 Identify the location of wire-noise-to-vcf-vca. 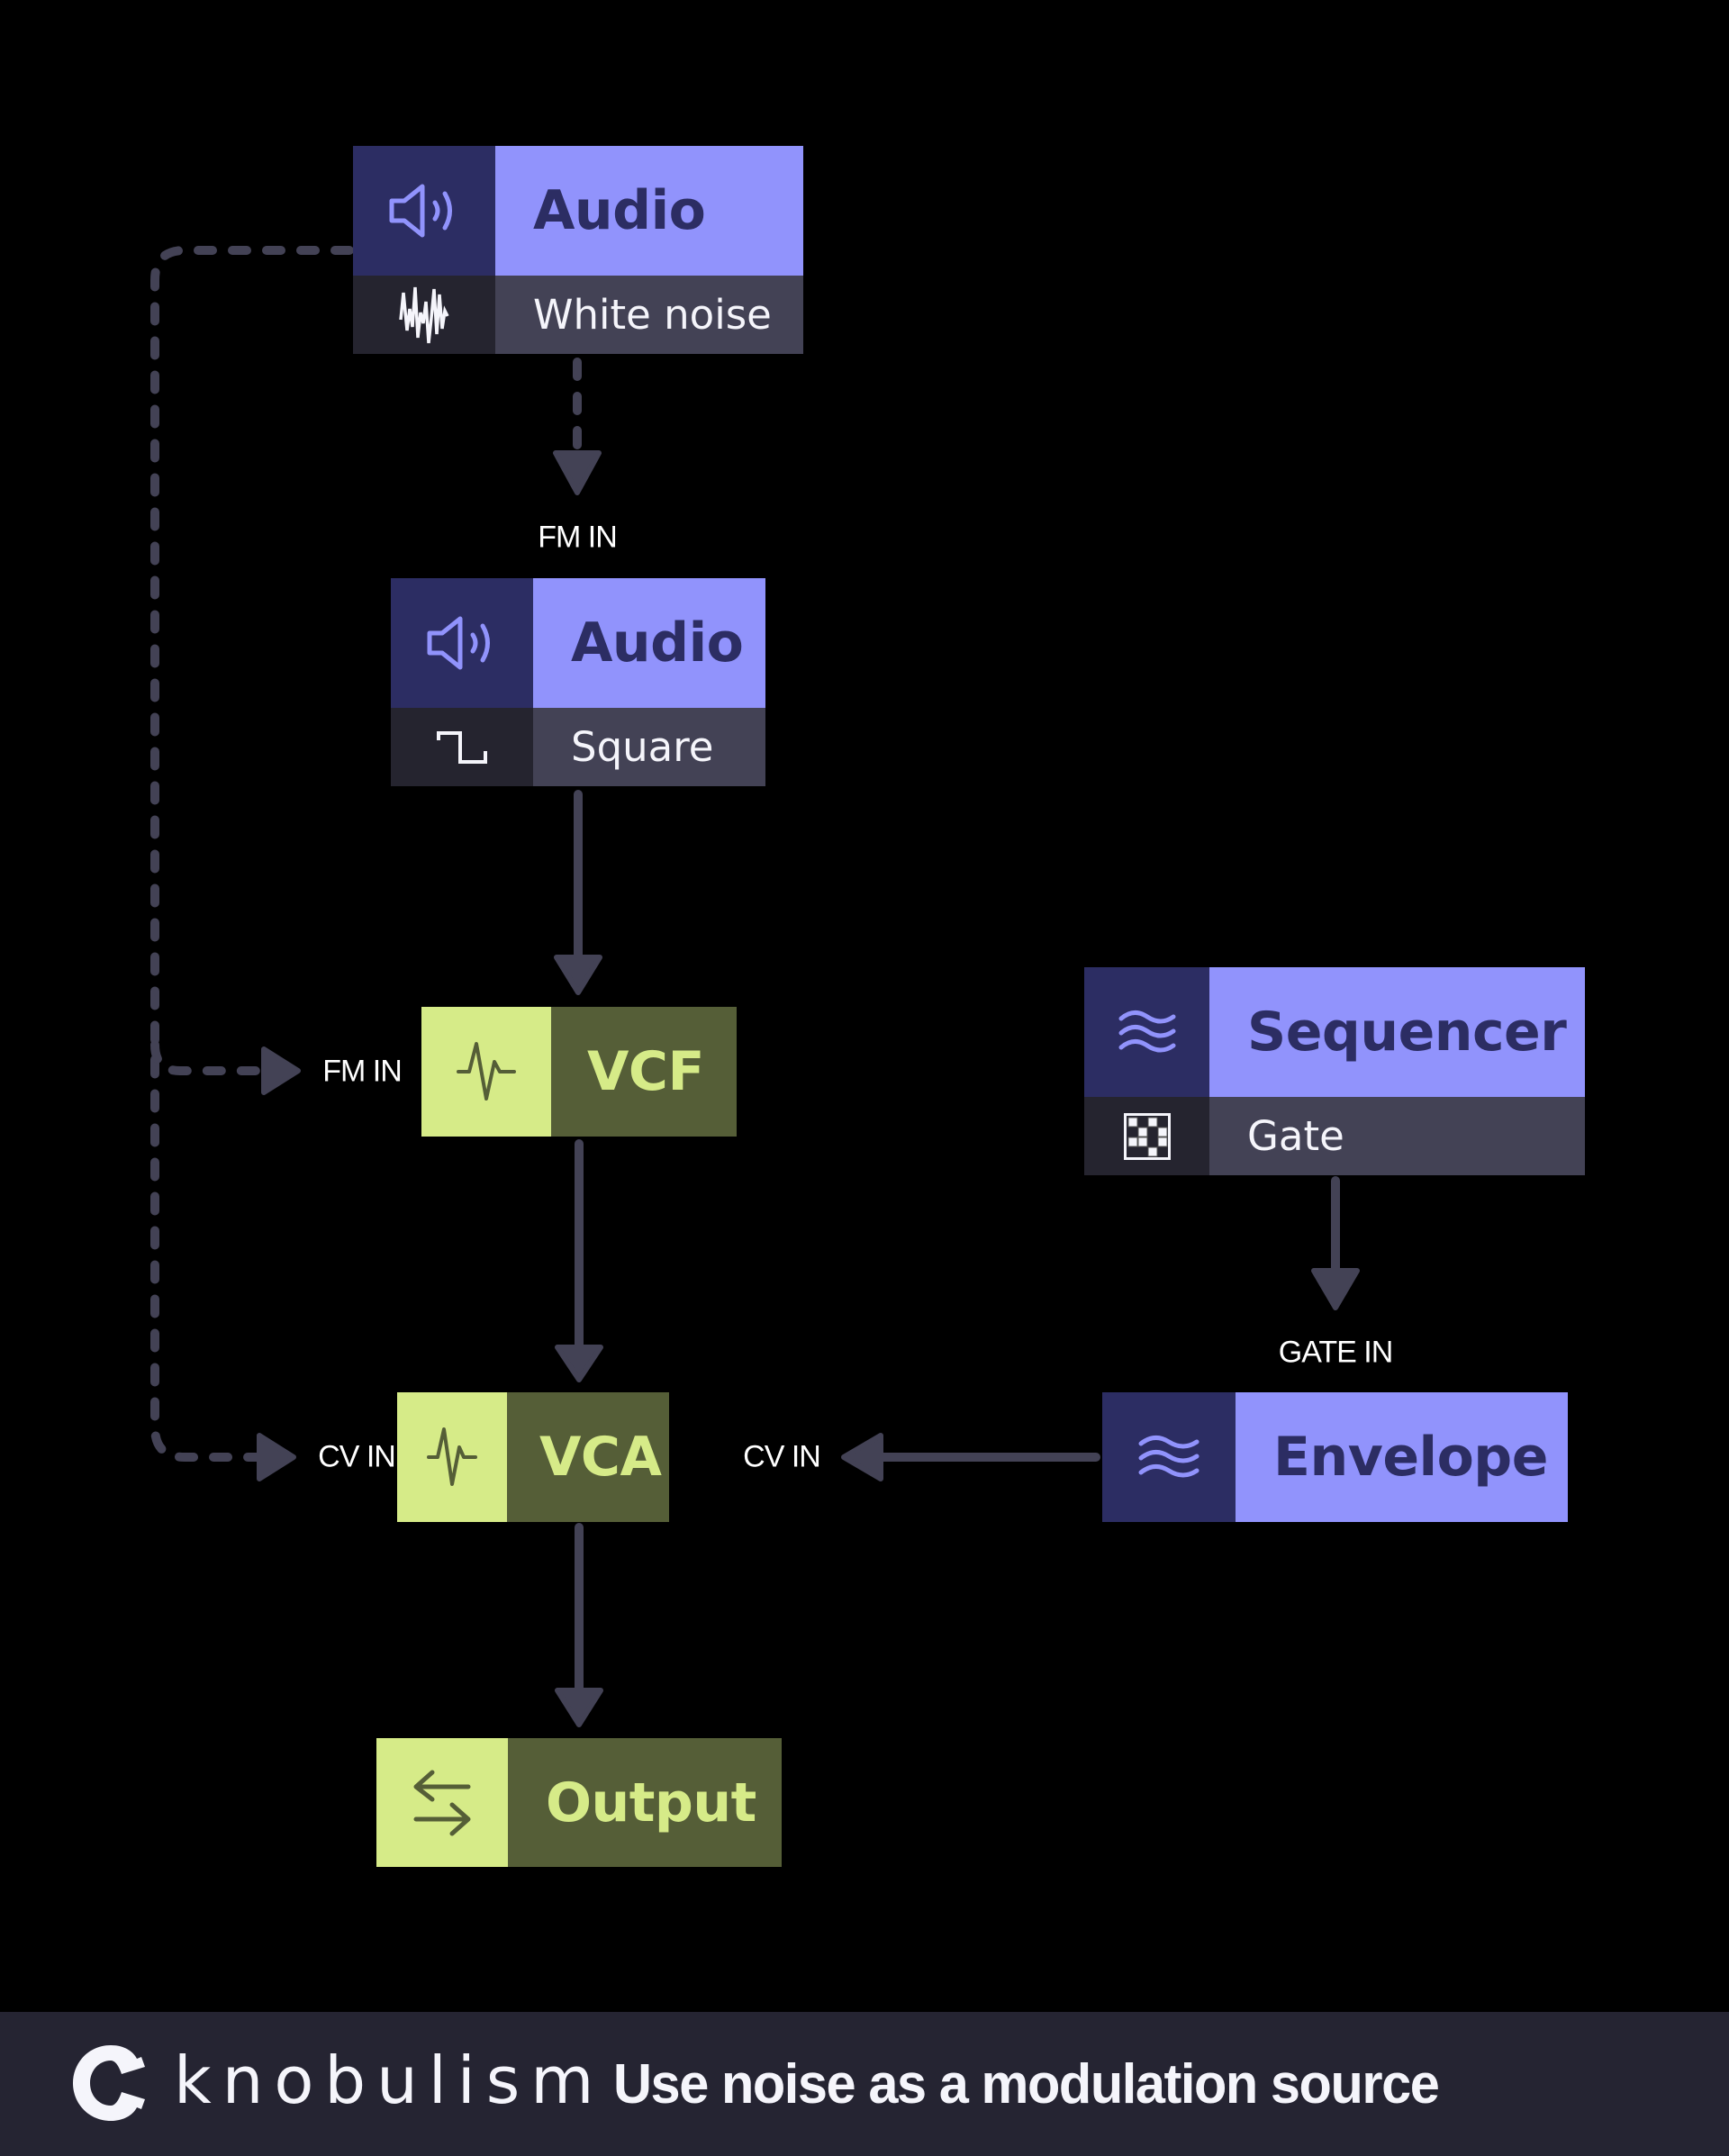
(252, 854).